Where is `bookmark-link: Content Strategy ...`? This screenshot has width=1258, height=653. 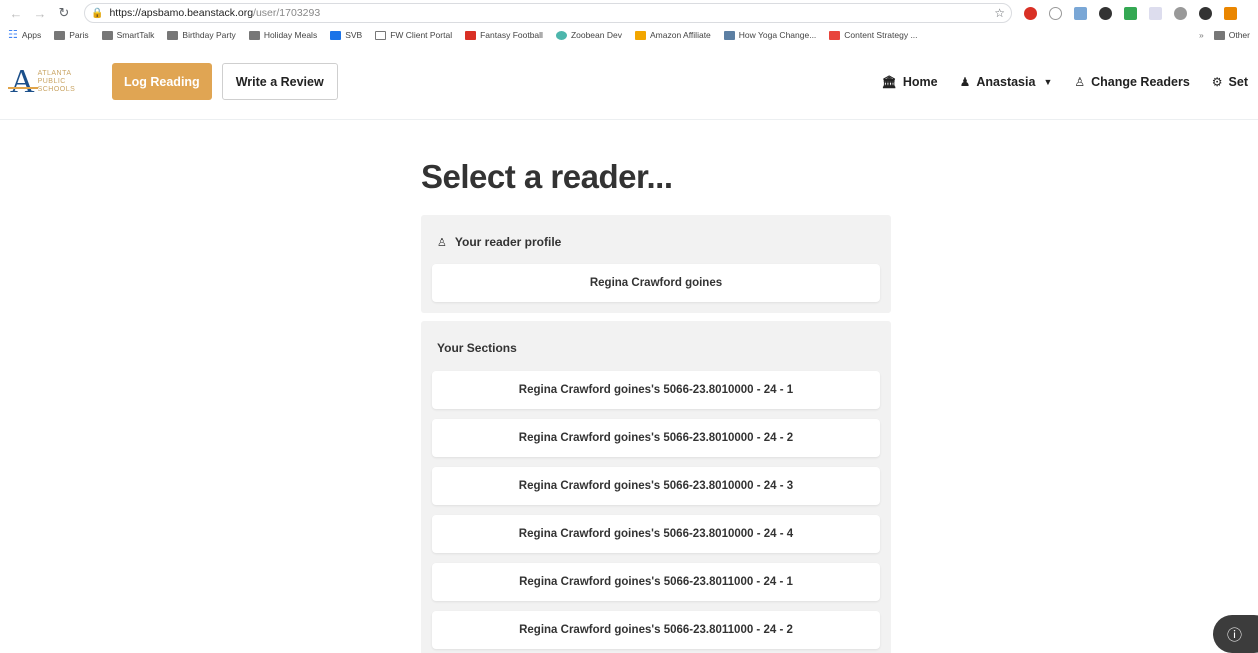 bookmark-link: Content Strategy ... is located at coordinates (873, 35).